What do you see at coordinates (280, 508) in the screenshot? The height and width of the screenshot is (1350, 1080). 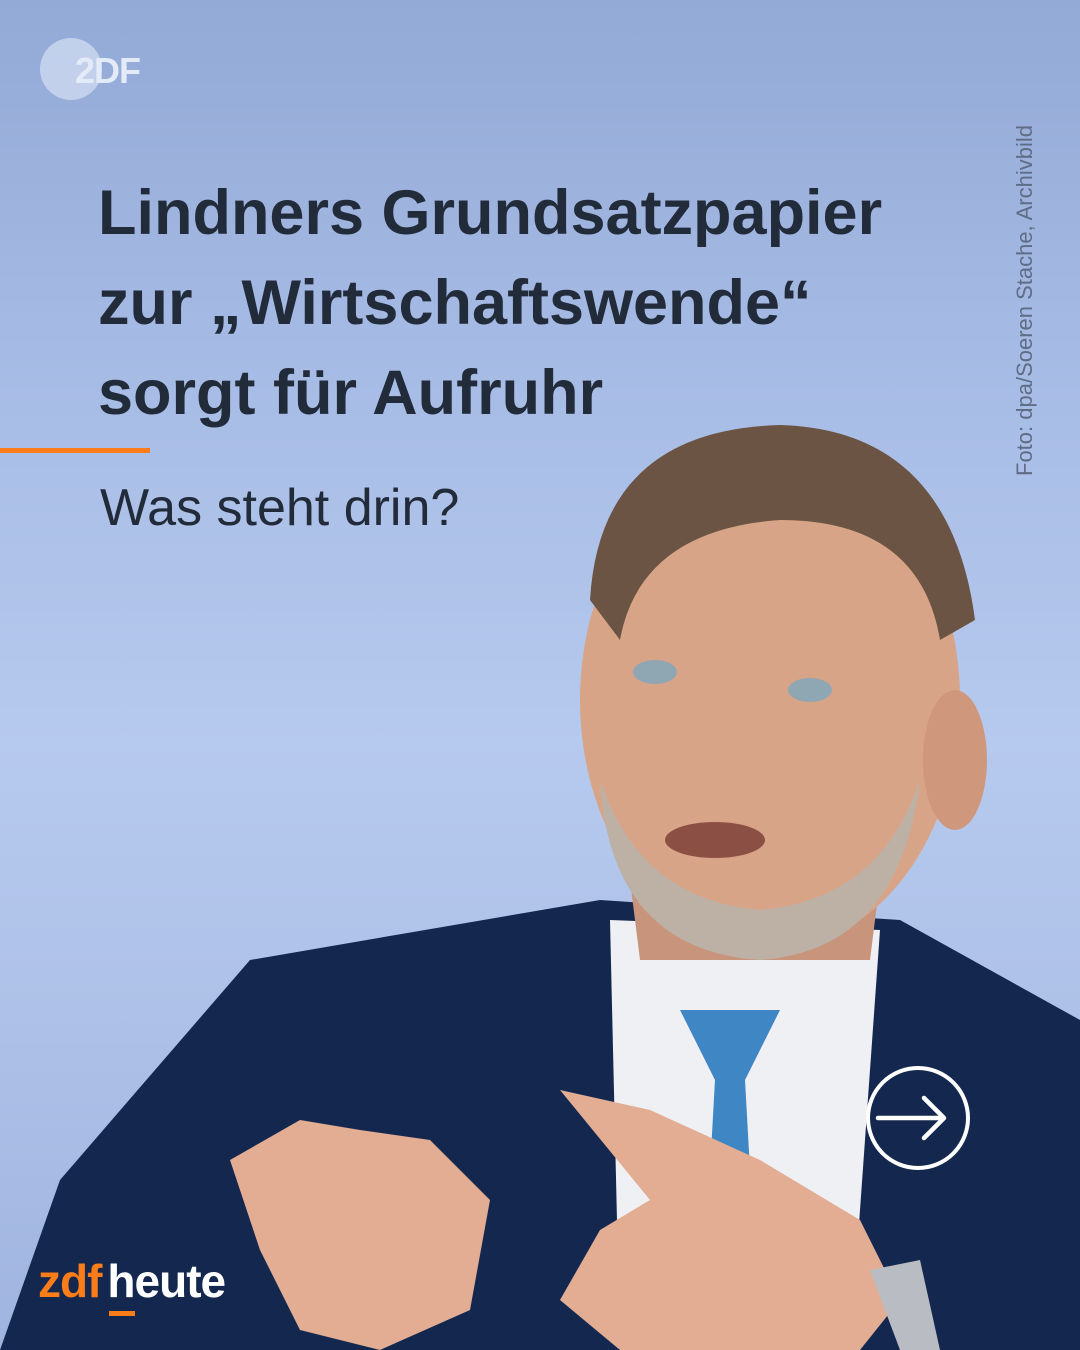 I see `subheadline: Was steht drin?` at bounding box center [280, 508].